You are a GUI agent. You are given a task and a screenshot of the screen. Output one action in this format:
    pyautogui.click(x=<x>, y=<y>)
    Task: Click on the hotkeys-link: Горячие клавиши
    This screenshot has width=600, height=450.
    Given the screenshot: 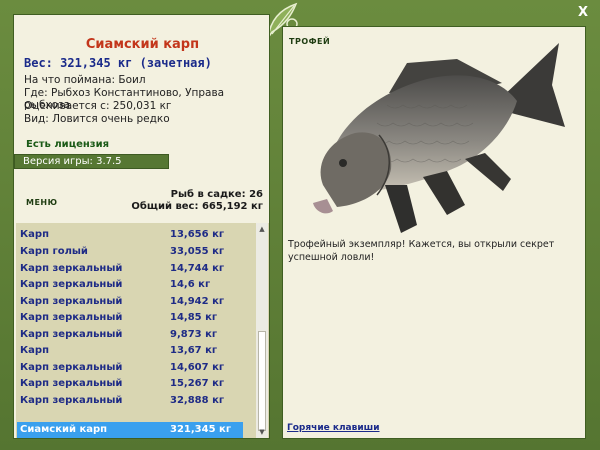 What is the action you would take?
    pyautogui.click(x=333, y=428)
    